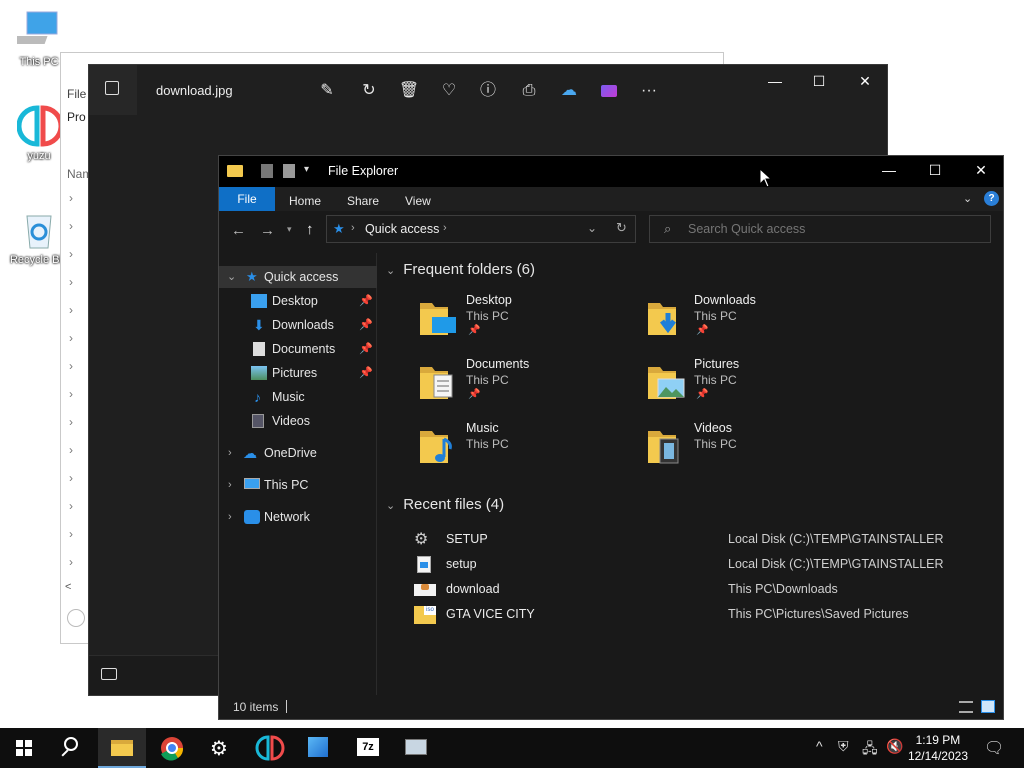 Image resolution: width=1024 pixels, height=768 pixels. What do you see at coordinates (298, 485) in the screenshot?
I see `sidebar-item-this-pc: › This PC` at bounding box center [298, 485].